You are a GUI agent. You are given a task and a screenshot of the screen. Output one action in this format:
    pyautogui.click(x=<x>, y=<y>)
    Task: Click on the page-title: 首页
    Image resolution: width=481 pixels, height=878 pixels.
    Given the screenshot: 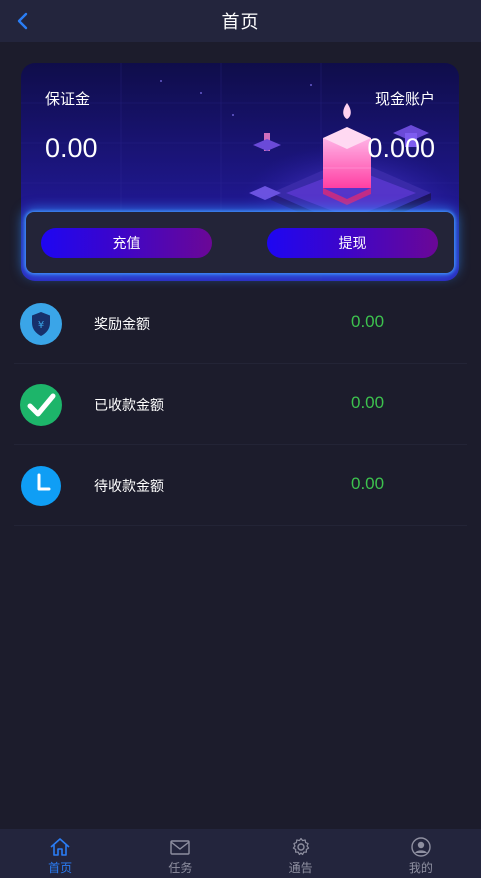 What is the action you would take?
    pyautogui.click(x=240, y=22)
    